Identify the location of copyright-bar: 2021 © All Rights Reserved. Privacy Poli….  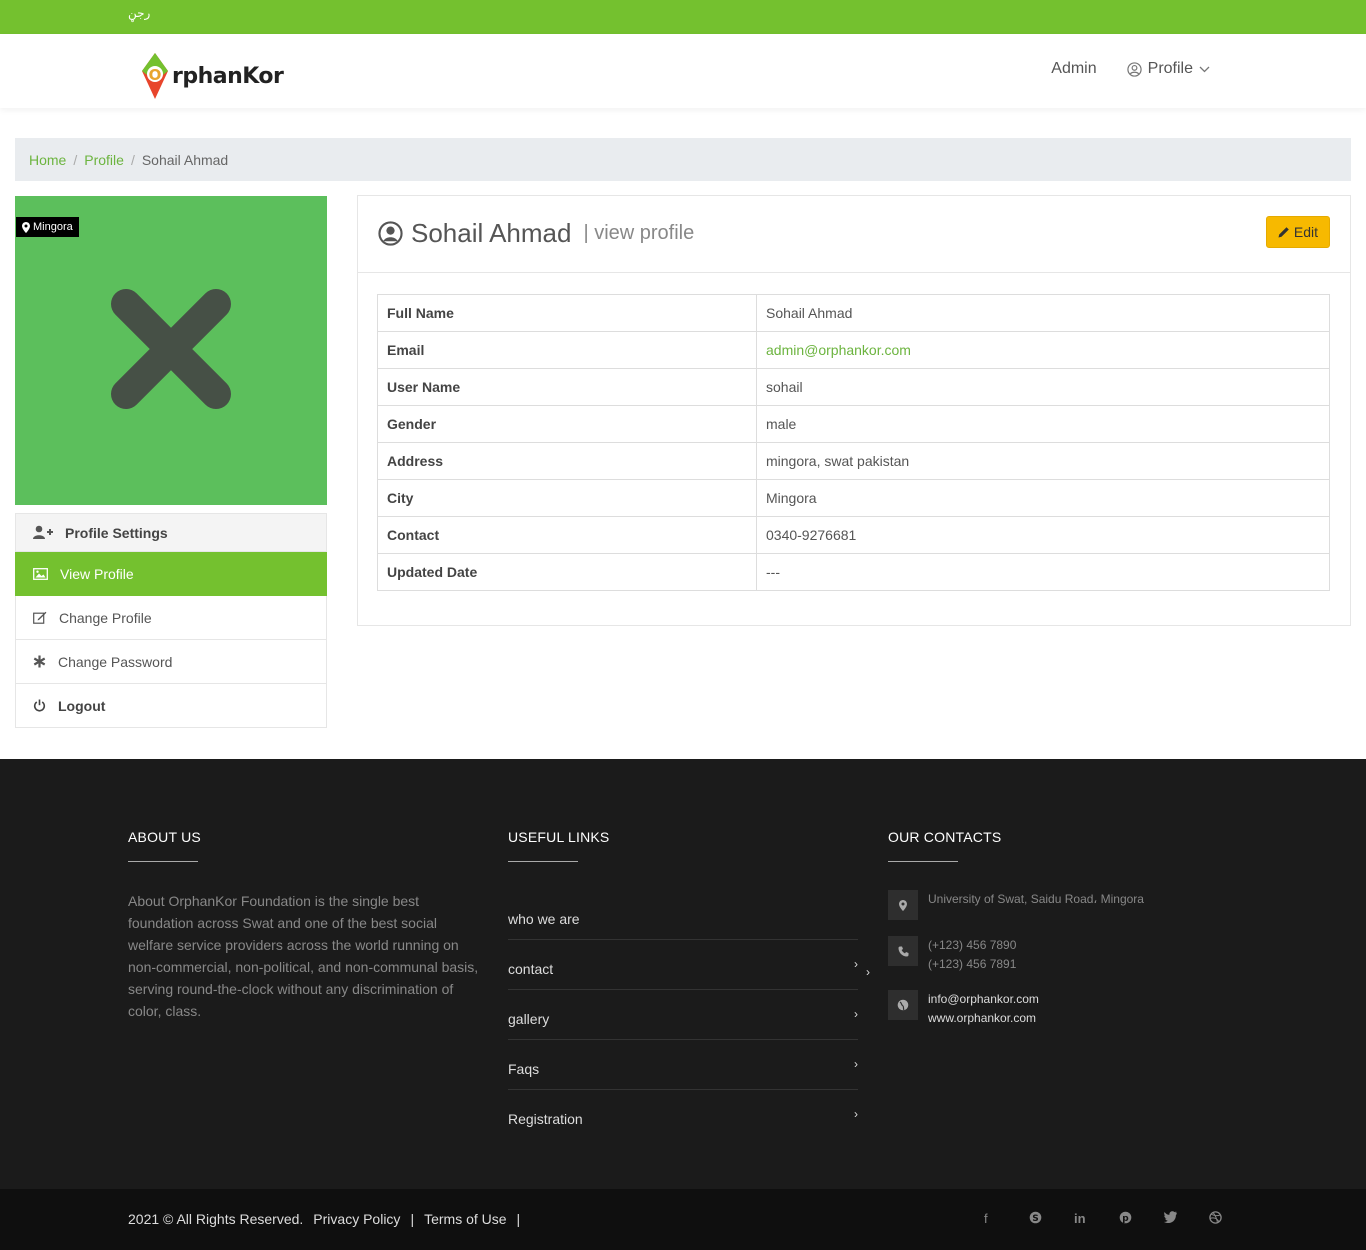
(683, 1219).